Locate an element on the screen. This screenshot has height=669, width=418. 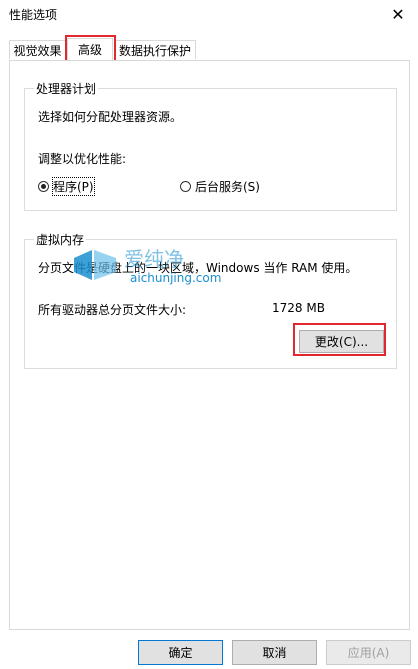
radio-unchecked-icon is located at coordinates (185, 186).